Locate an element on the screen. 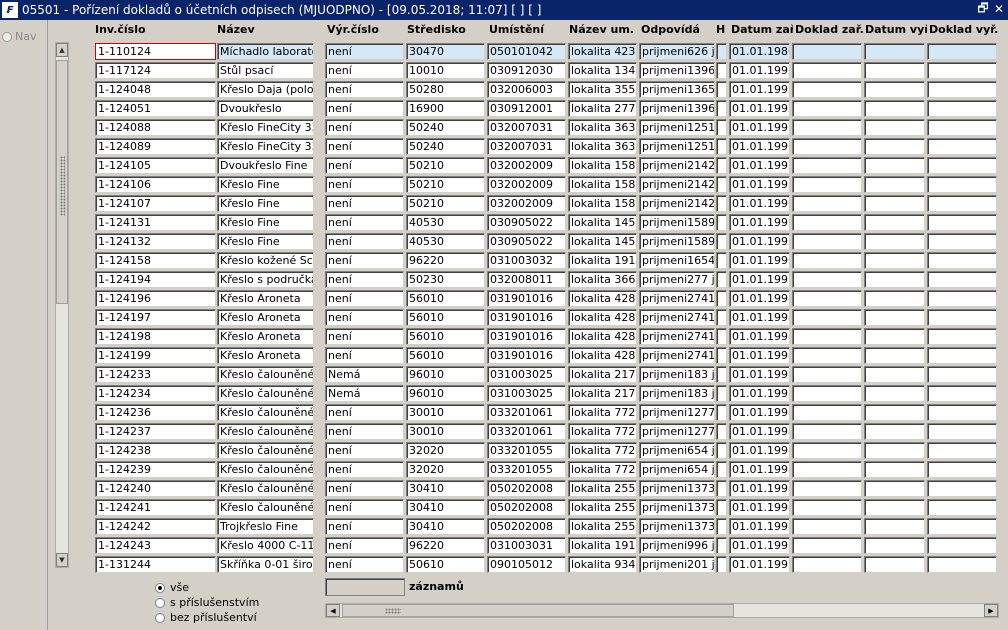  cell-nazev-um: lokalita 9347 is located at coordinates (602, 564).